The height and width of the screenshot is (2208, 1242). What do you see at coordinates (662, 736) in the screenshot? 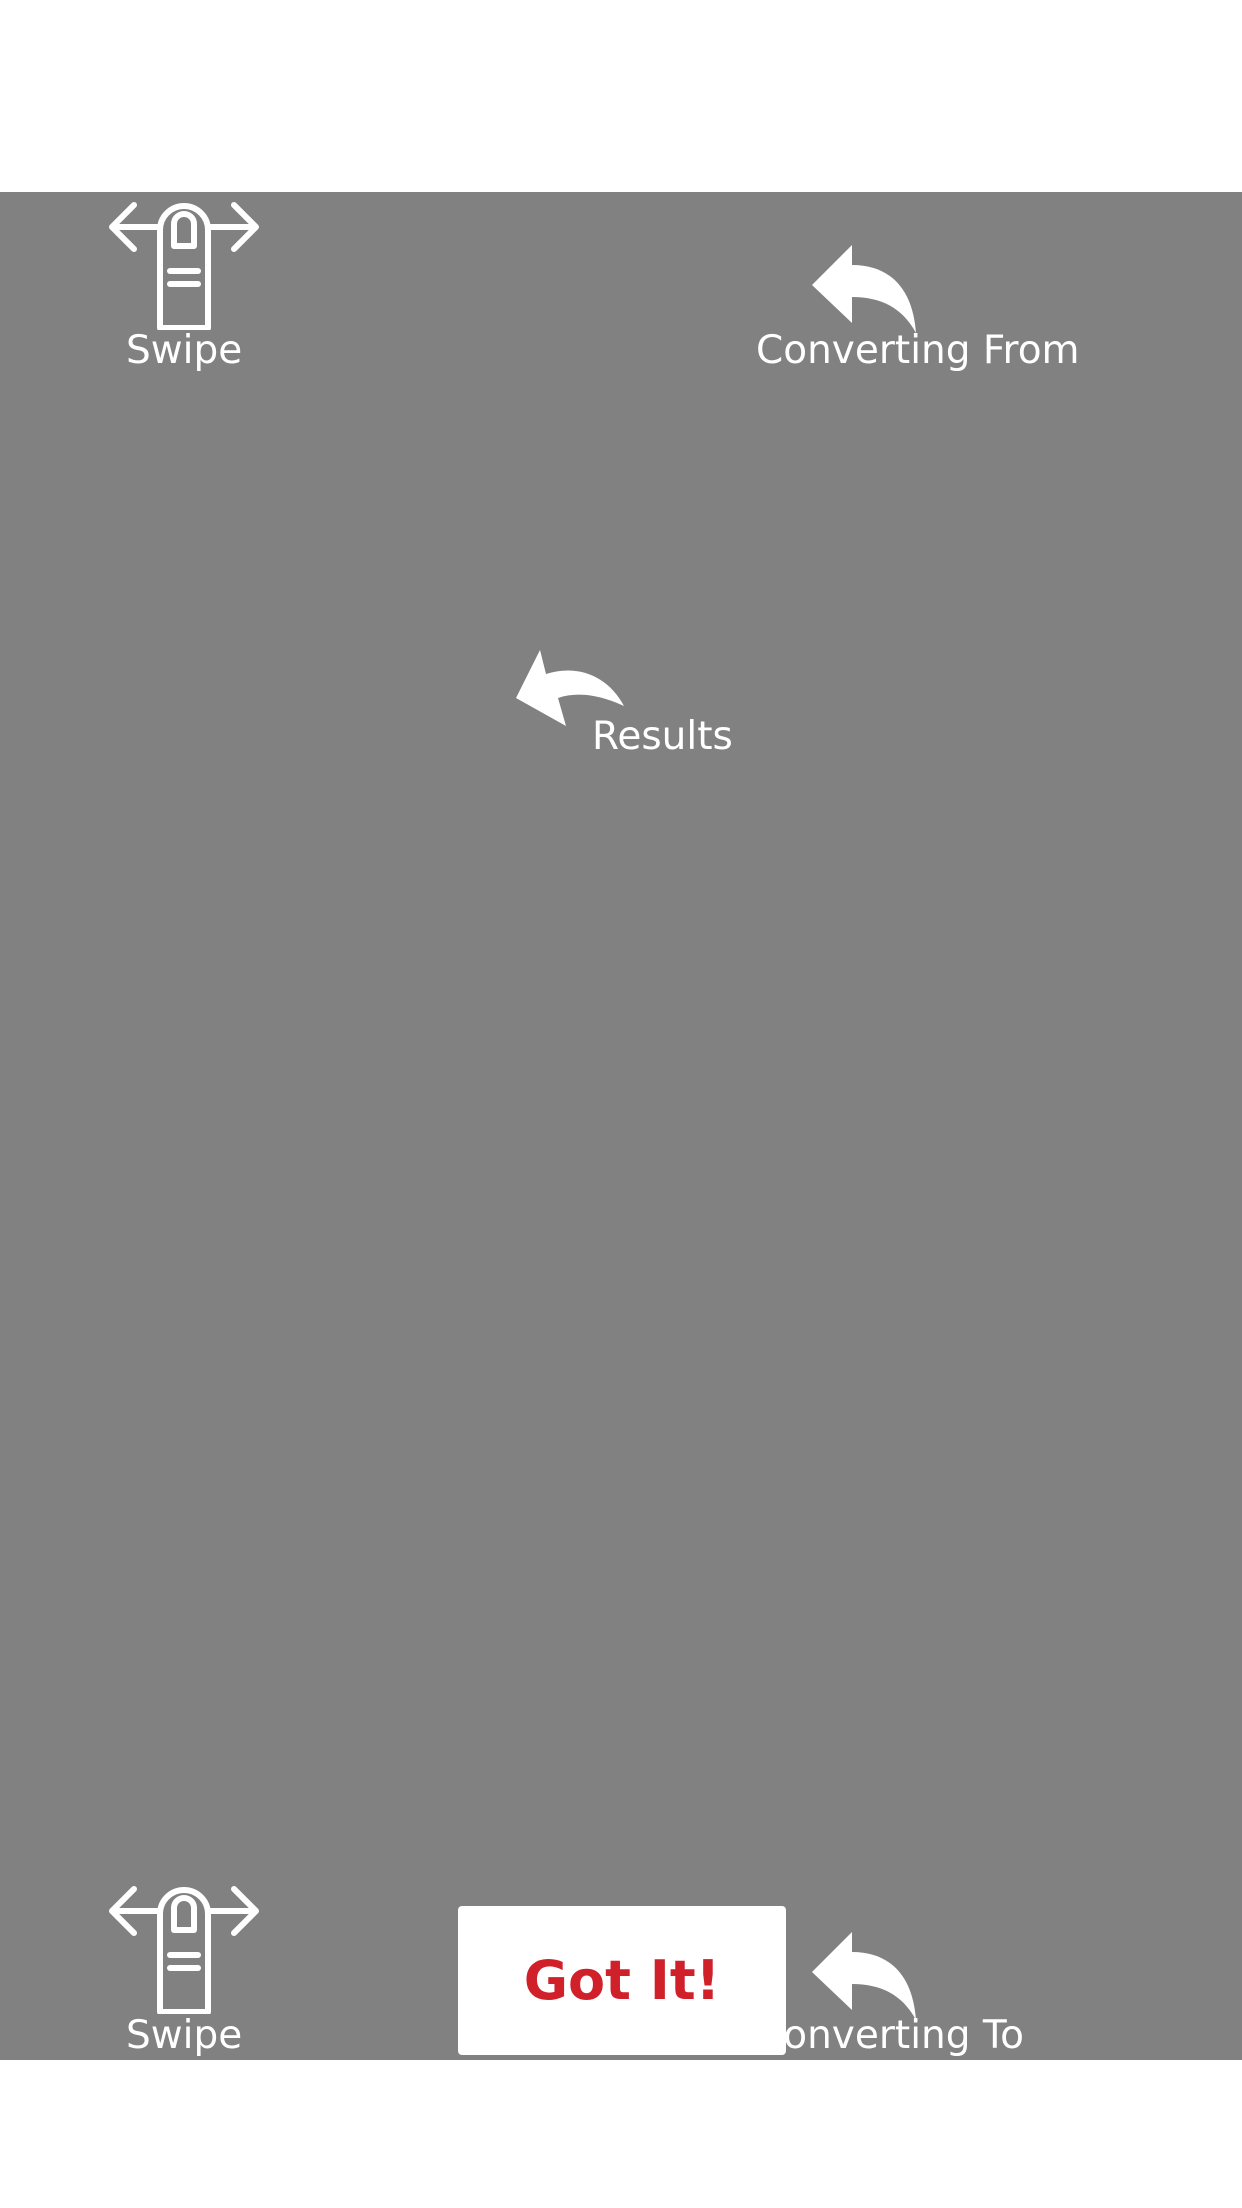
I see `results-label: Results` at bounding box center [662, 736].